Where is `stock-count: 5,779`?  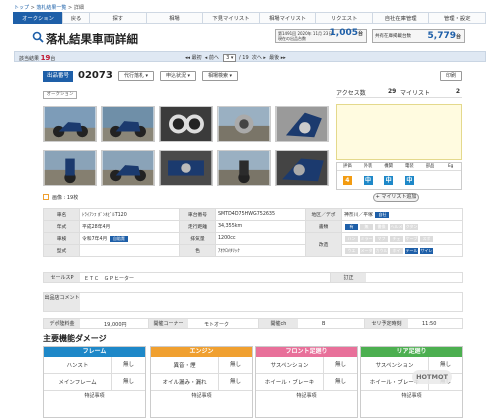
stock-count: 5,779 is located at coordinates (441, 36).